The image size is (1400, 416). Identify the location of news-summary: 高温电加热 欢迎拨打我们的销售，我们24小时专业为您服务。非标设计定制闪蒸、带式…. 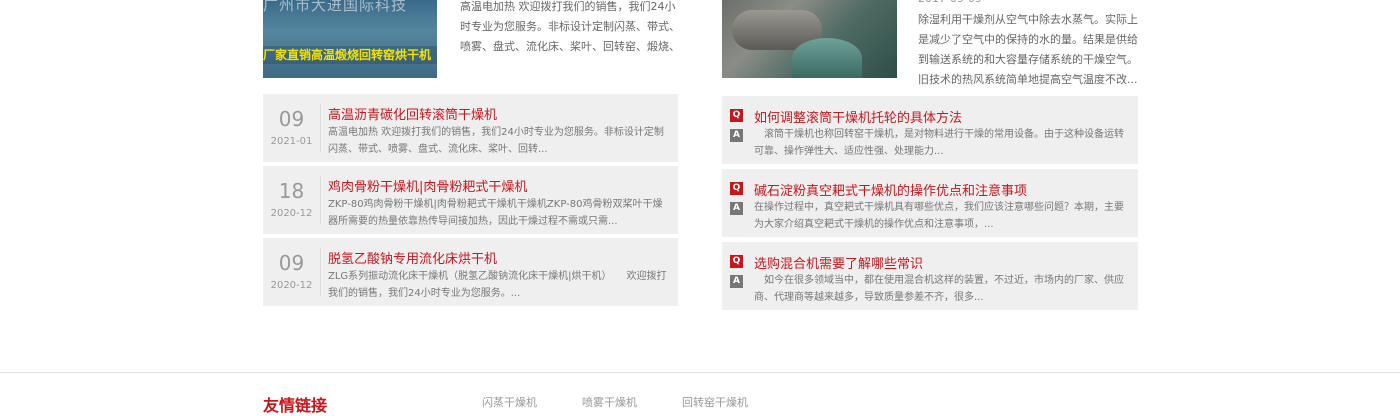
(496, 141).